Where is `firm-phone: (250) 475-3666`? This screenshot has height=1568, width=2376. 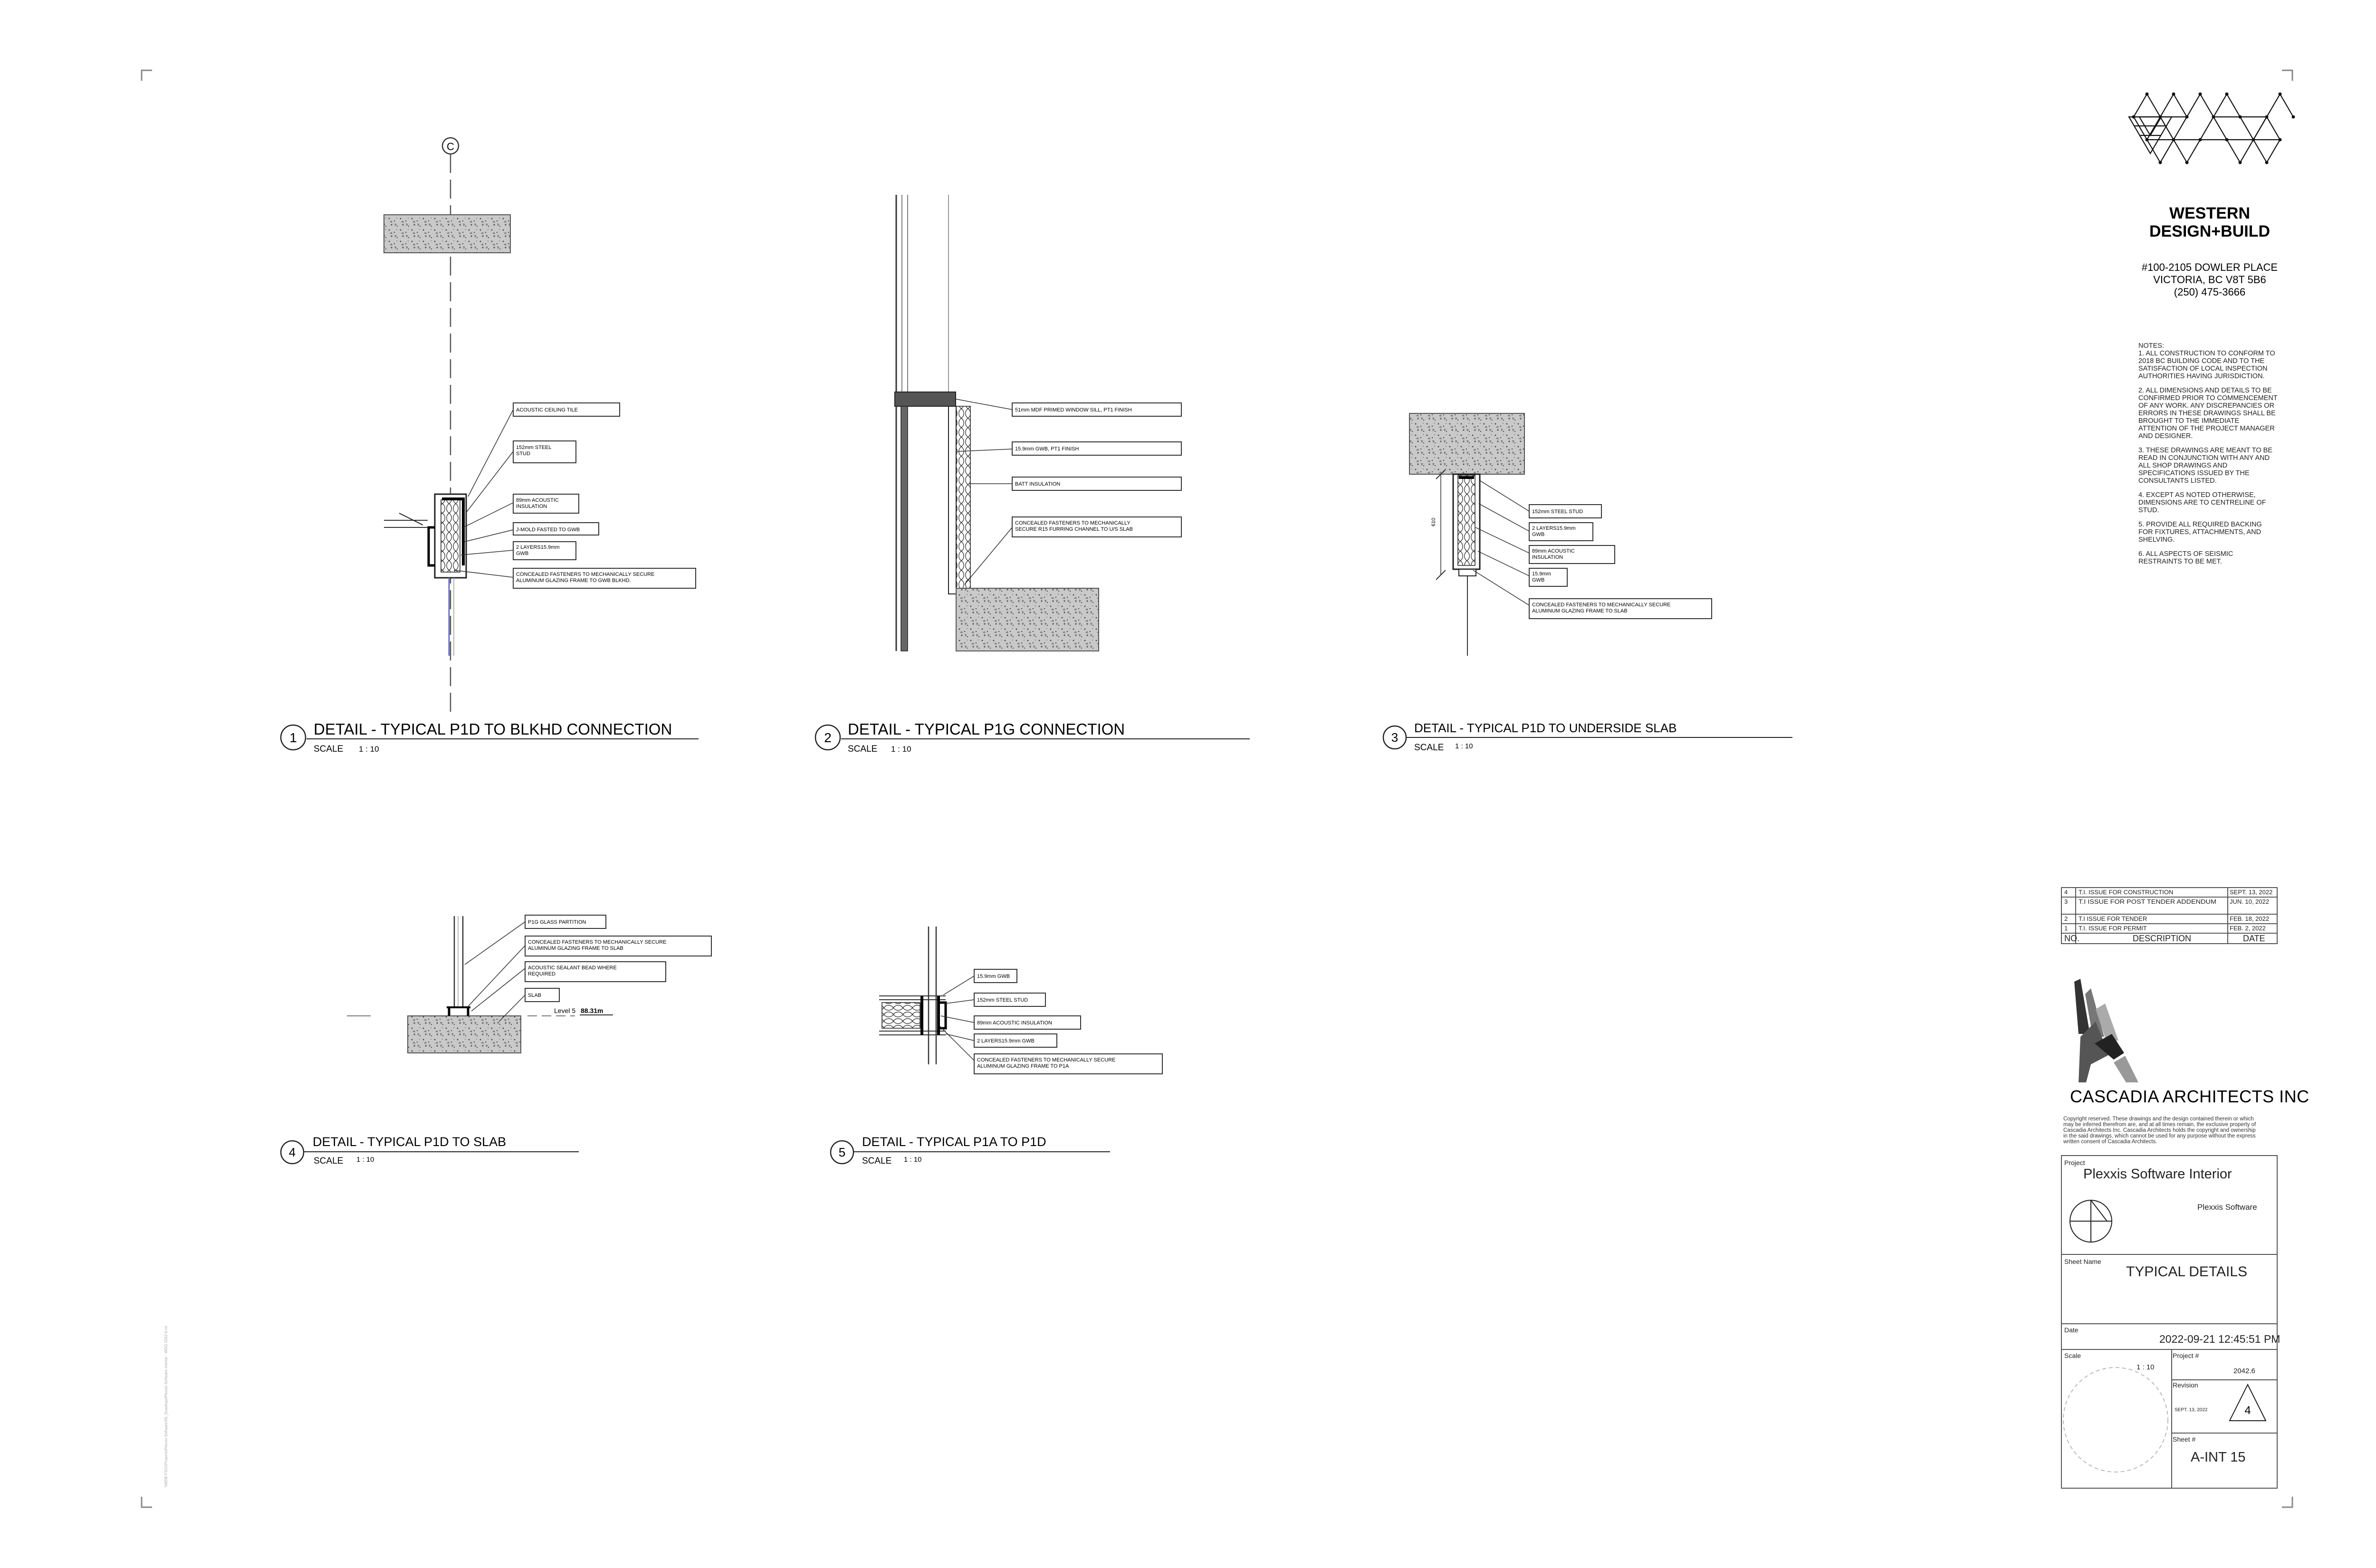 firm-phone: (250) 475-3666 is located at coordinates (2209, 292).